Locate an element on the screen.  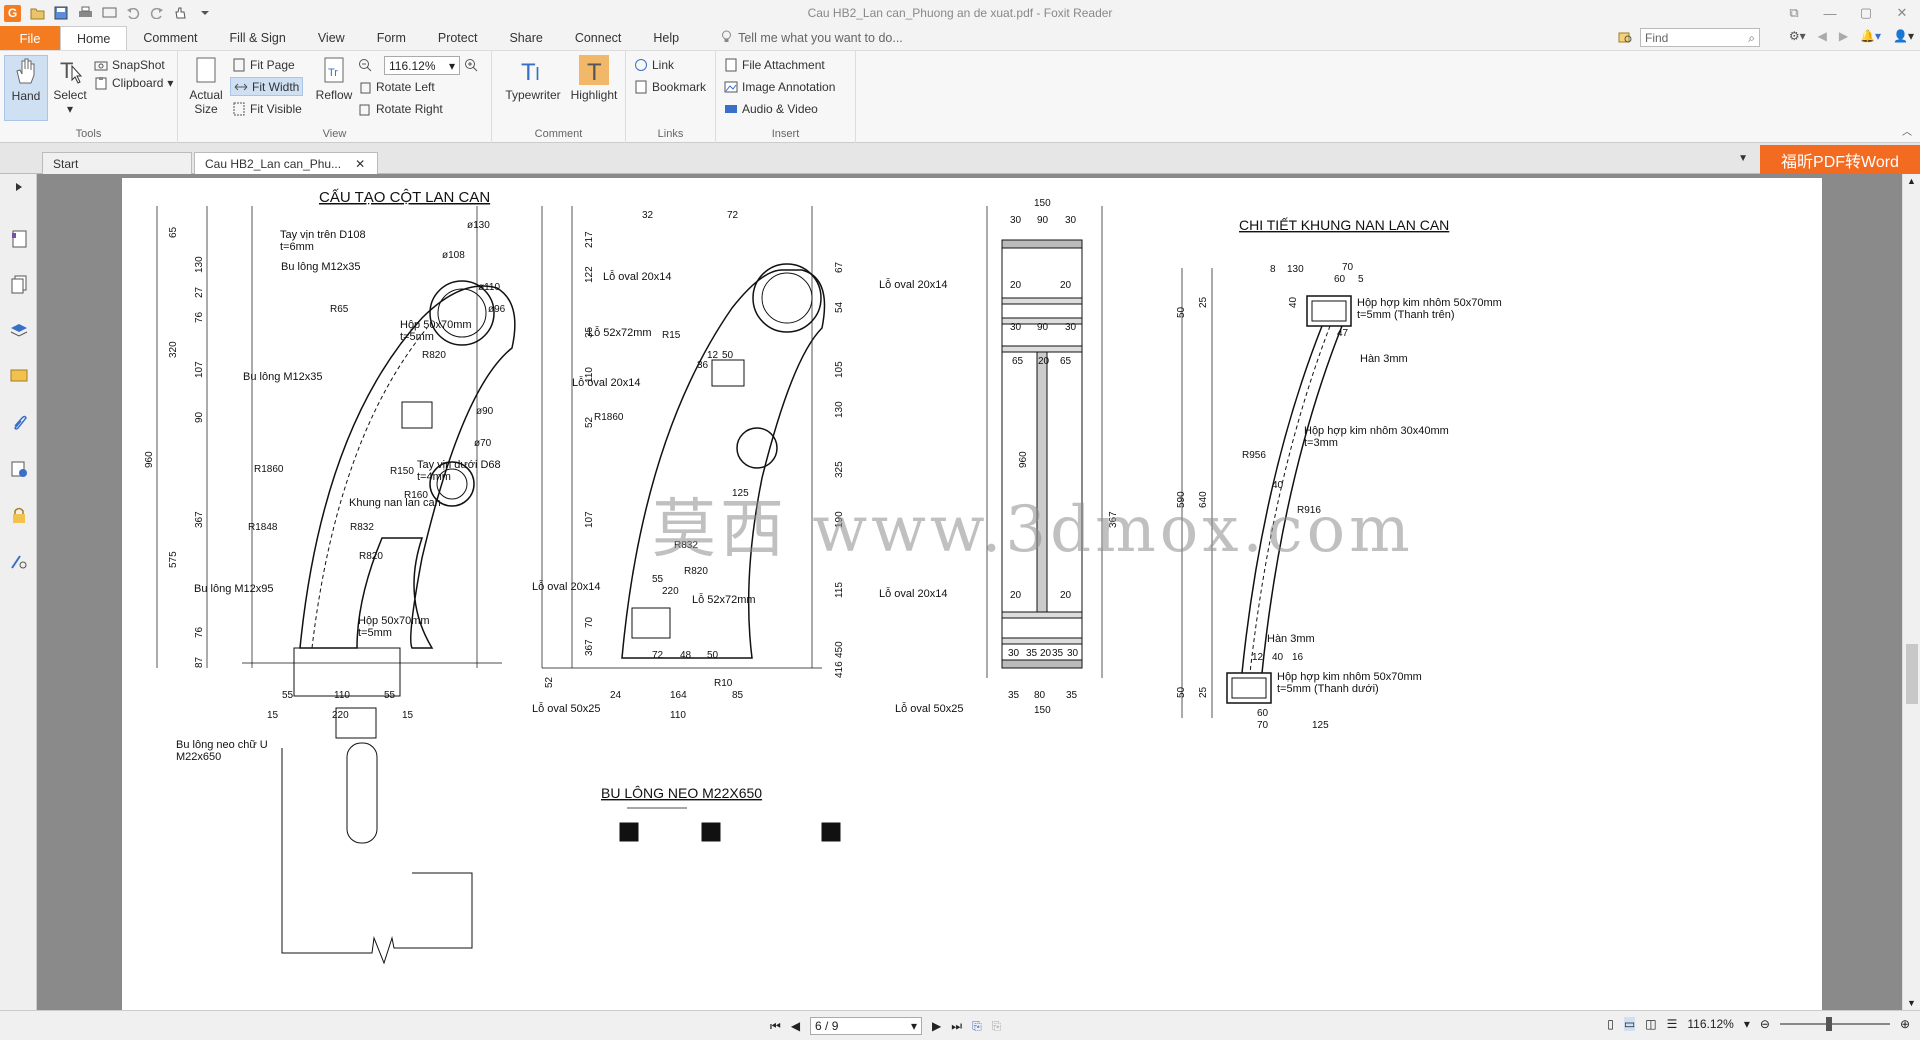
print-icon is located at coordinates (85, 13).